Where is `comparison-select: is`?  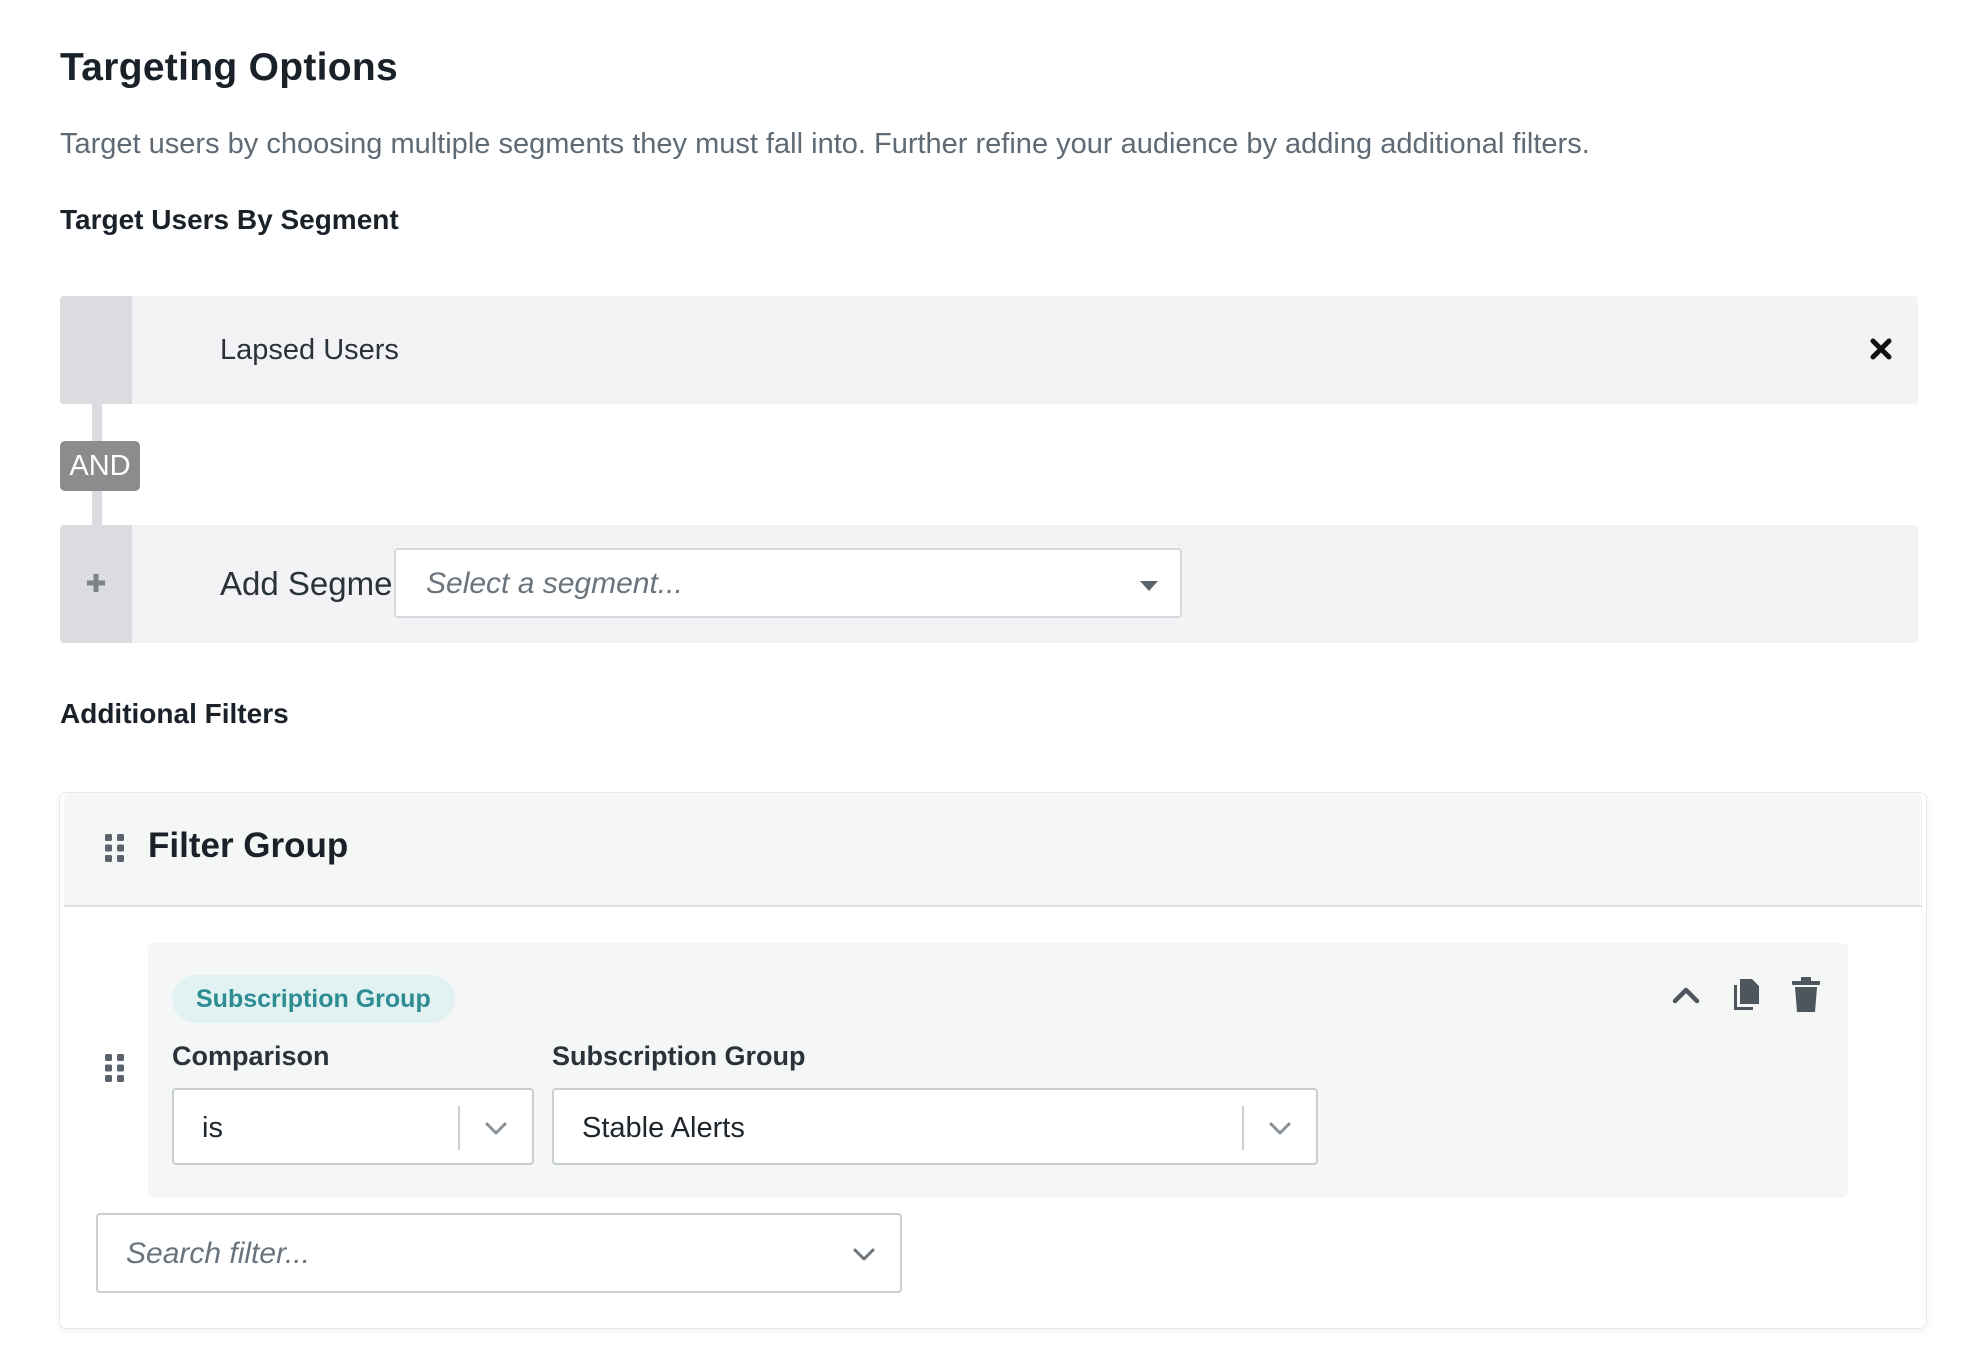
comparison-select: is is located at coordinates (353, 1126).